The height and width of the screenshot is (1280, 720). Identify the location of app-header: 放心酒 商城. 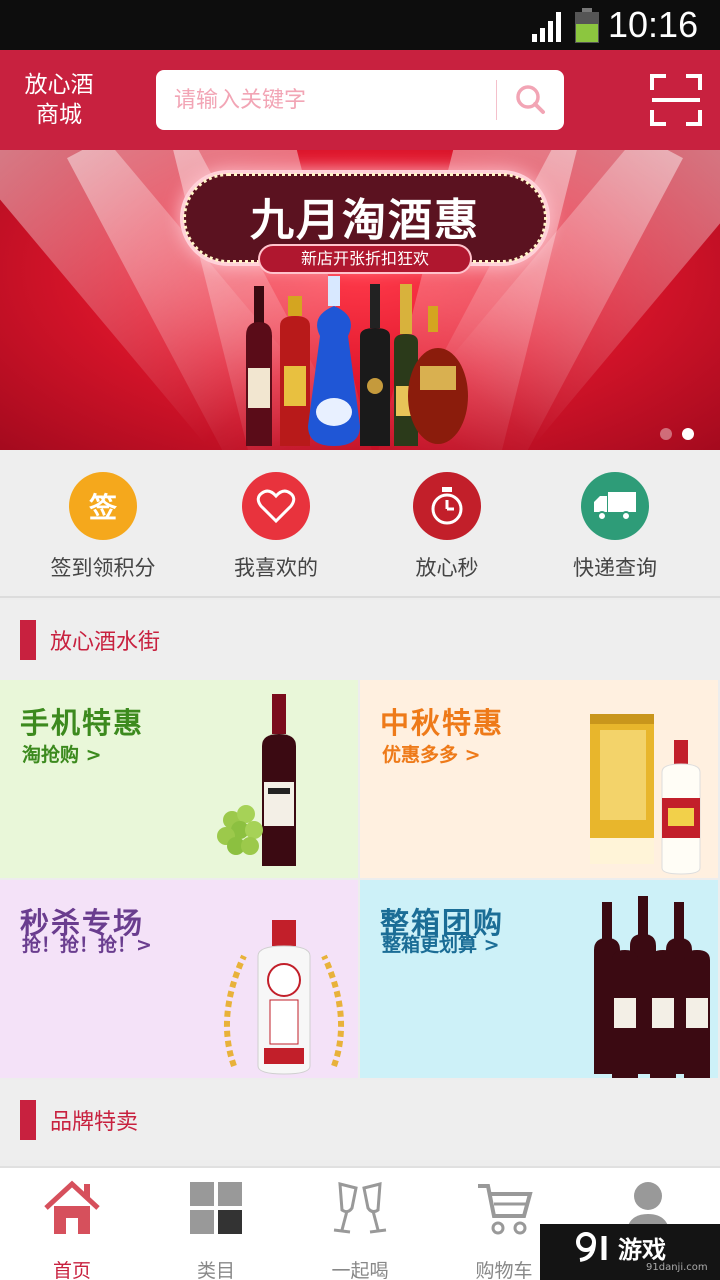
(360, 100).